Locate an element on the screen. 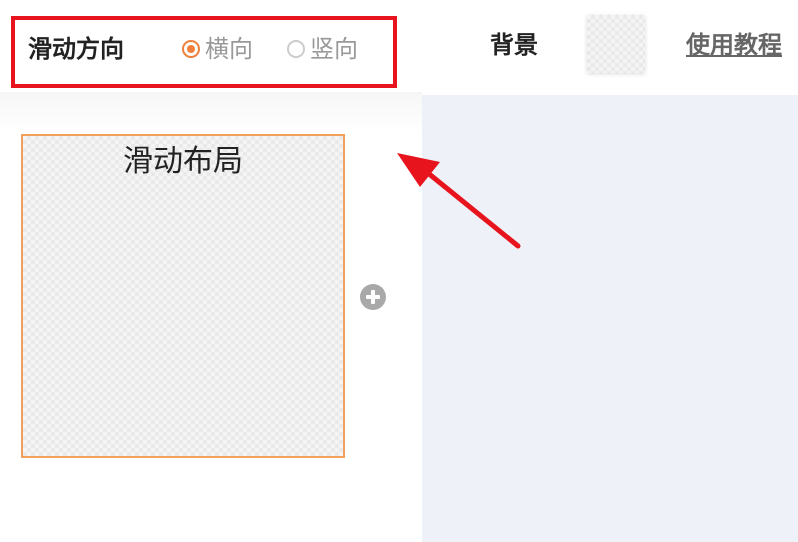  scroll-direction-label: 滑动方向 is located at coordinates (76, 49).